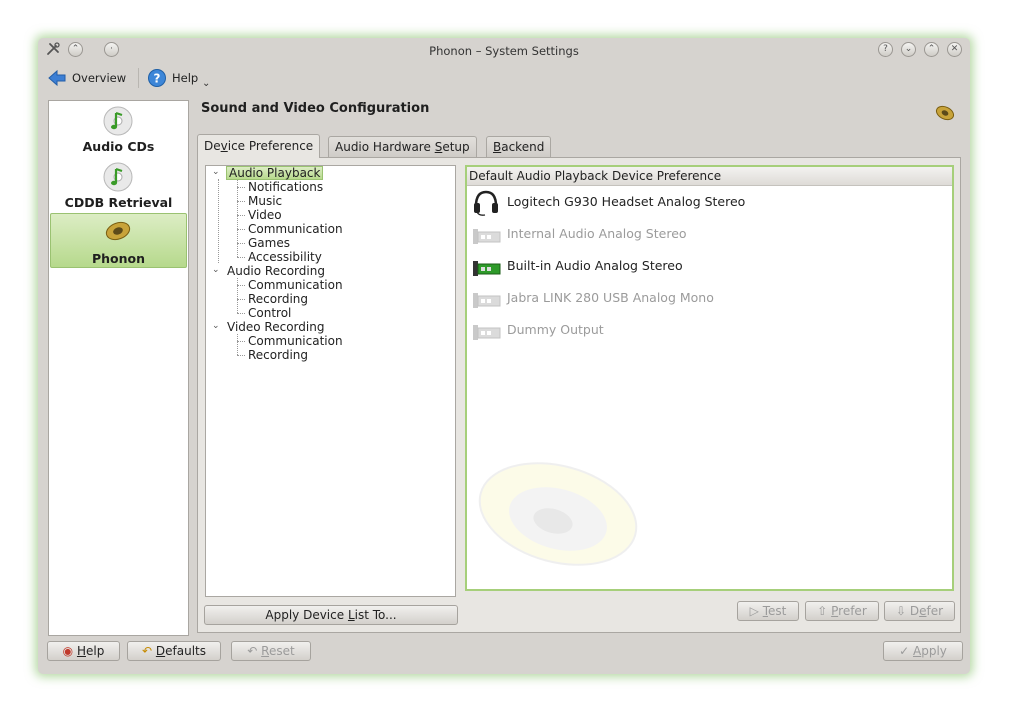  I want to click on tree-item-video-recording: Video Recording, so click(275, 327).